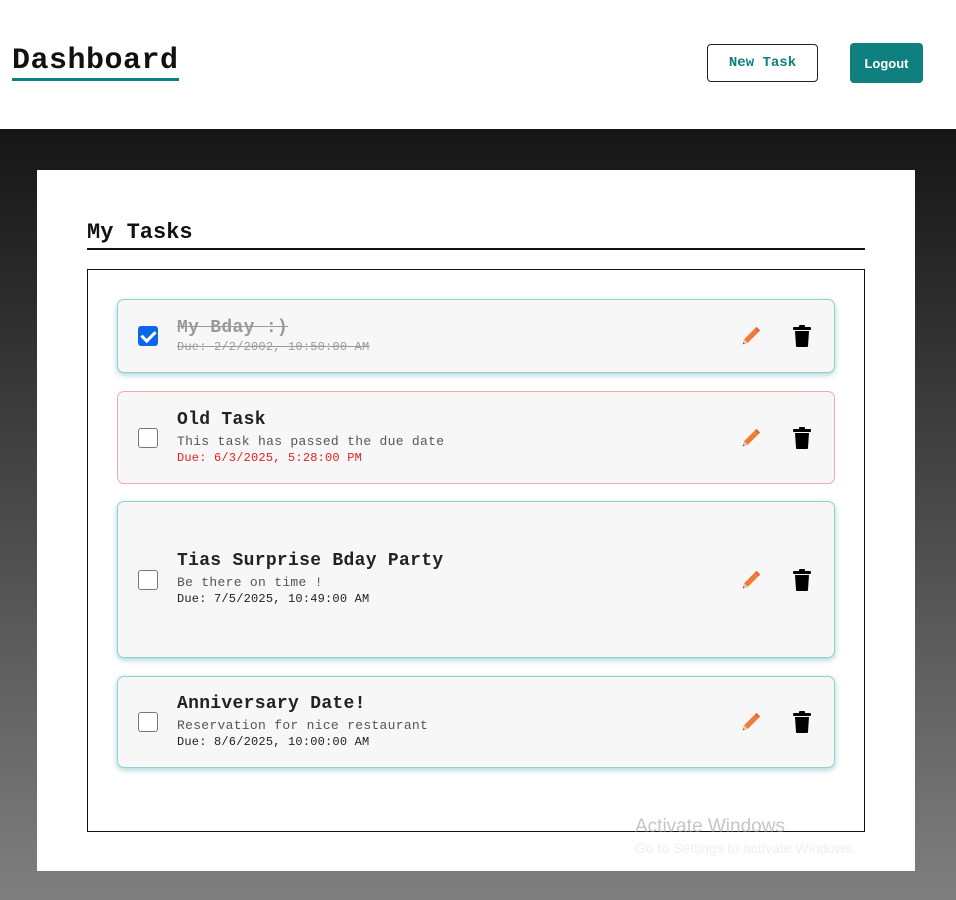  What do you see at coordinates (710, 826) in the screenshot?
I see `watermark-title: Activate Windows` at bounding box center [710, 826].